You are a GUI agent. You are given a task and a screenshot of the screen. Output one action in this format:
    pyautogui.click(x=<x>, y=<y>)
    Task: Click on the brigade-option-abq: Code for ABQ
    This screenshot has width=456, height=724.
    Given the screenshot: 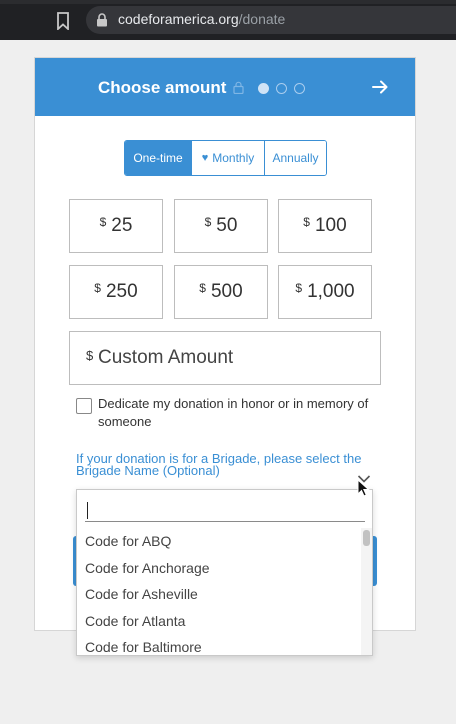 What is the action you would take?
    pyautogui.click(x=219, y=541)
    